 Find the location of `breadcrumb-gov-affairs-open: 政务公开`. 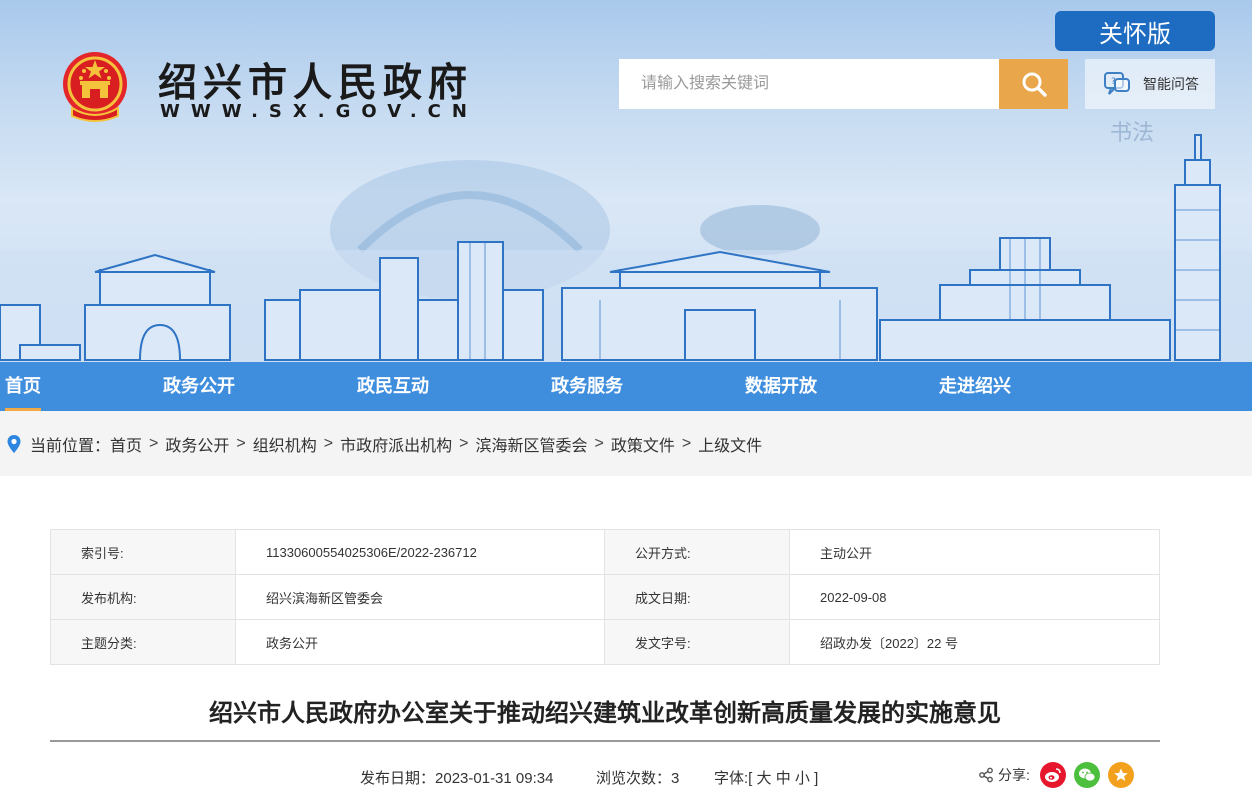

breadcrumb-gov-affairs-open: 政务公开 is located at coordinates (197, 444).